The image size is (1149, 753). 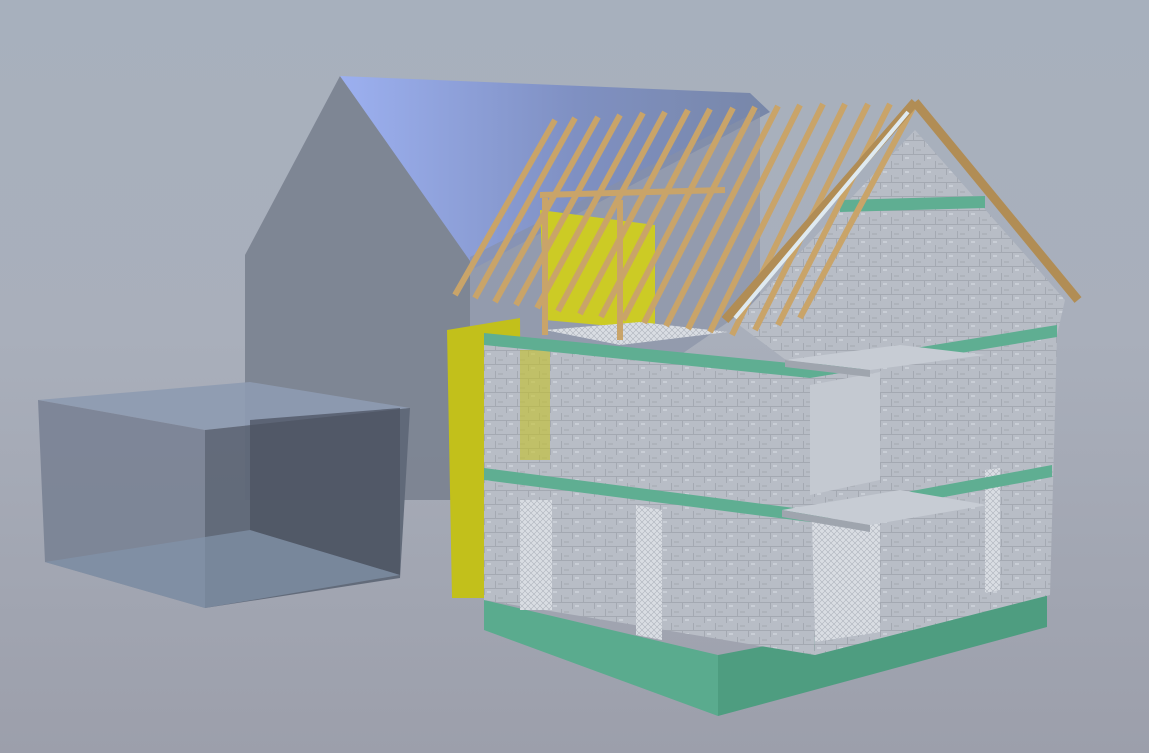 What do you see at coordinates (535, 405) in the screenshot?
I see `opening-front-upper-left` at bounding box center [535, 405].